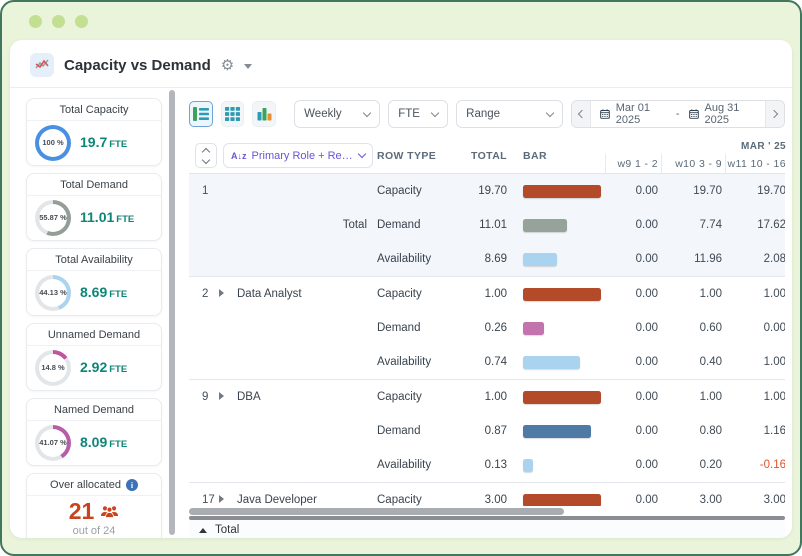 This screenshot has width=802, height=556. Describe the element at coordinates (53, 292) in the screenshot. I see `progress-ring: 44.13 %` at that location.